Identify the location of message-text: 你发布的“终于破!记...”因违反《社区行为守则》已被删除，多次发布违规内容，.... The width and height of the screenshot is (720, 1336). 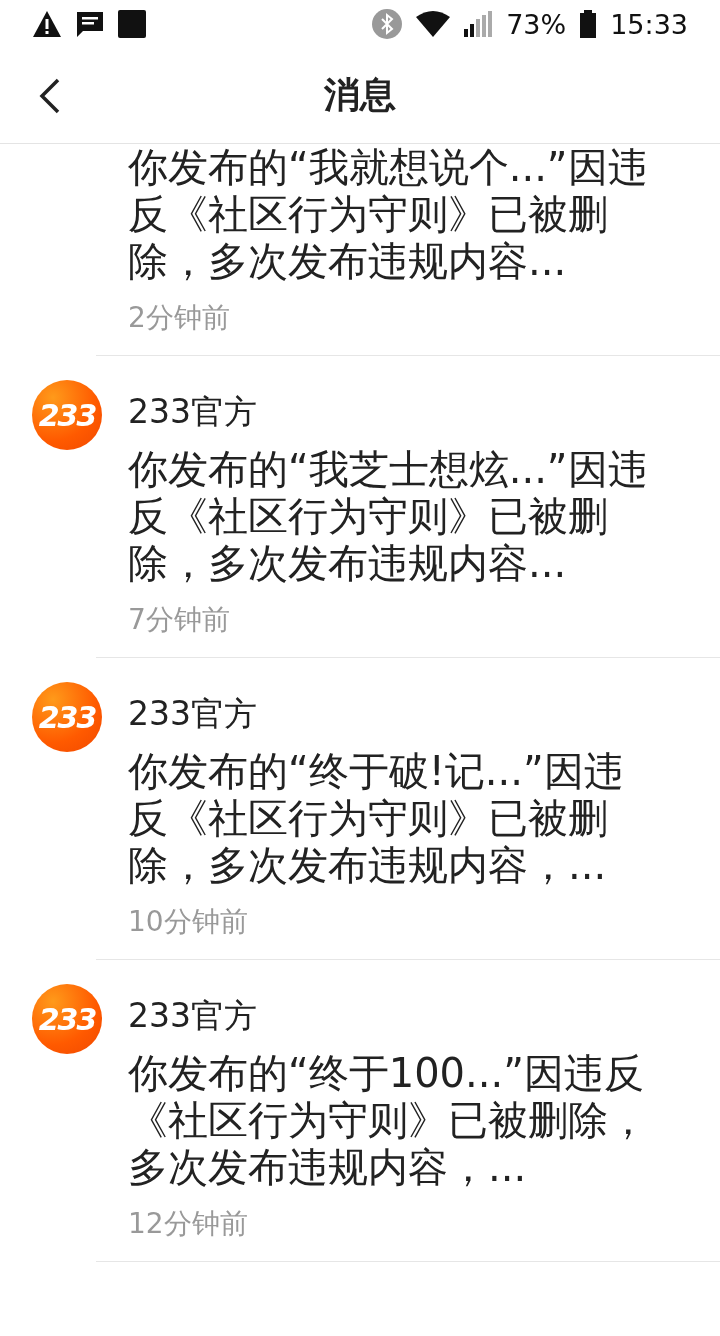
(376, 818).